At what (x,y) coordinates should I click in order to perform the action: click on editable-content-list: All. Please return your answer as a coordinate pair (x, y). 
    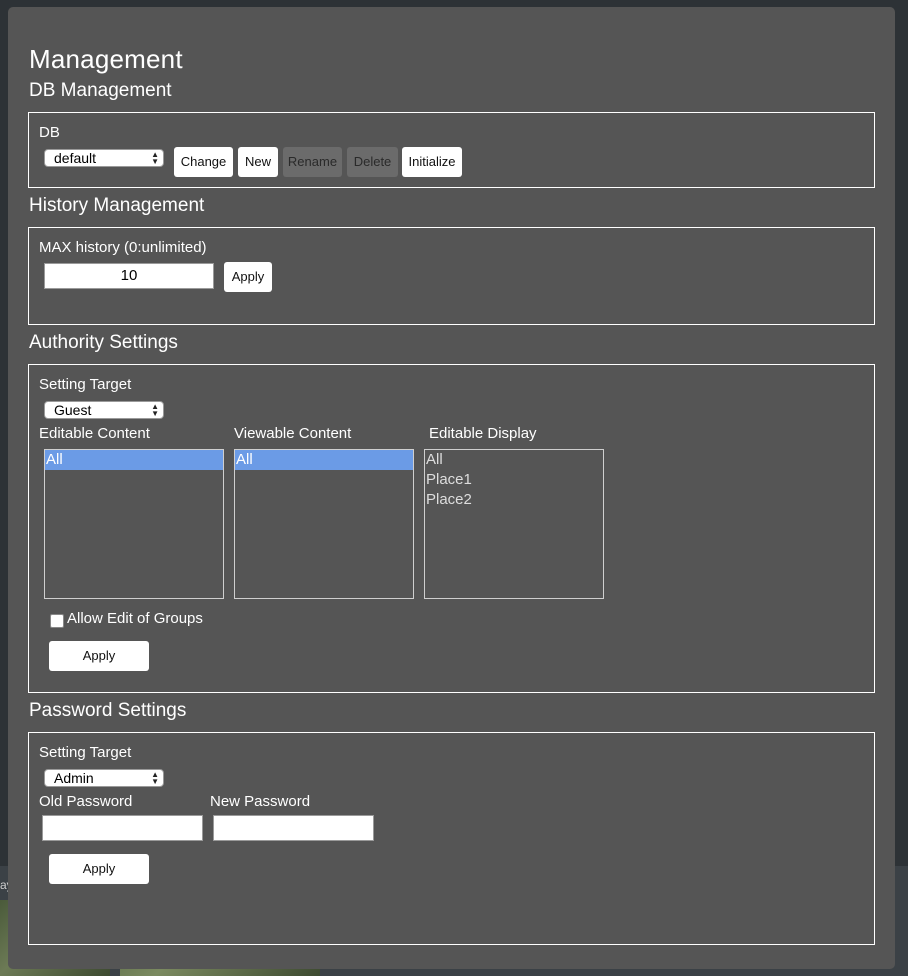
    Looking at the image, I should click on (134, 524).